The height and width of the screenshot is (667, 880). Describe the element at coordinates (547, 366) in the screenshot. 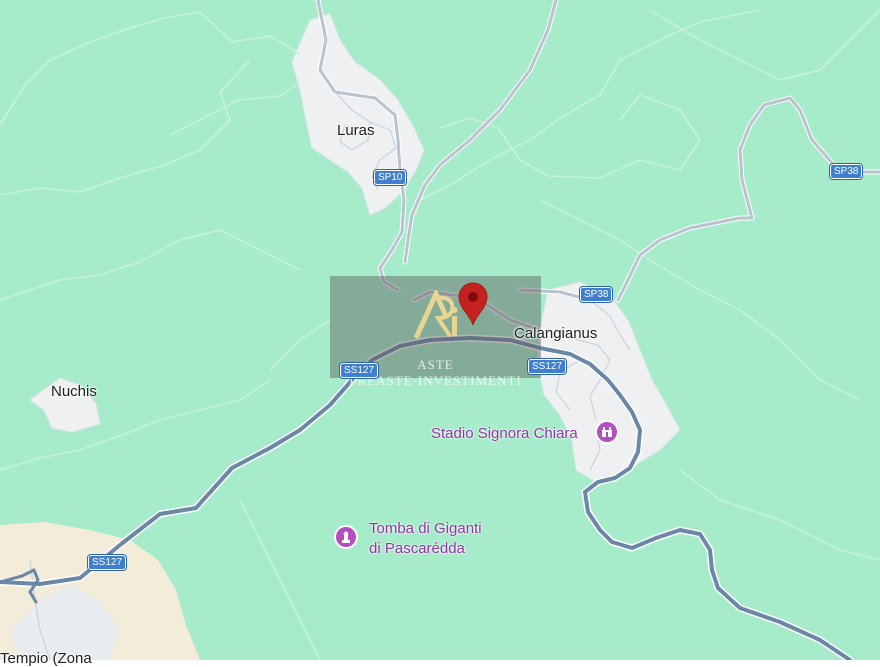

I see `road-shield-ss127-b: SS127` at that location.